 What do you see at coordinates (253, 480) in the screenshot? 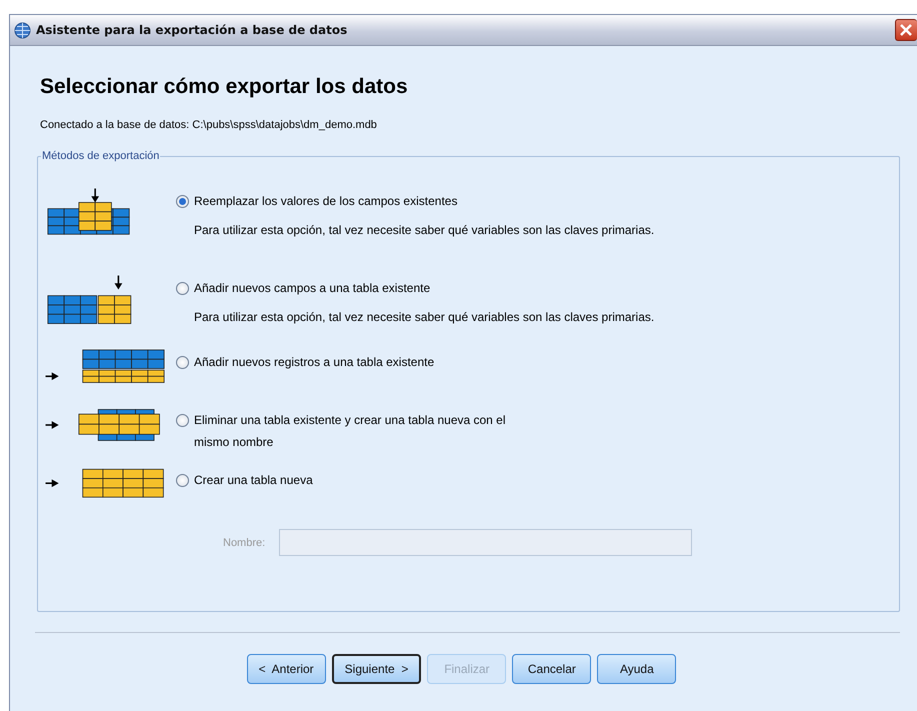
I see `option-label: Crear una tabla nueva` at bounding box center [253, 480].